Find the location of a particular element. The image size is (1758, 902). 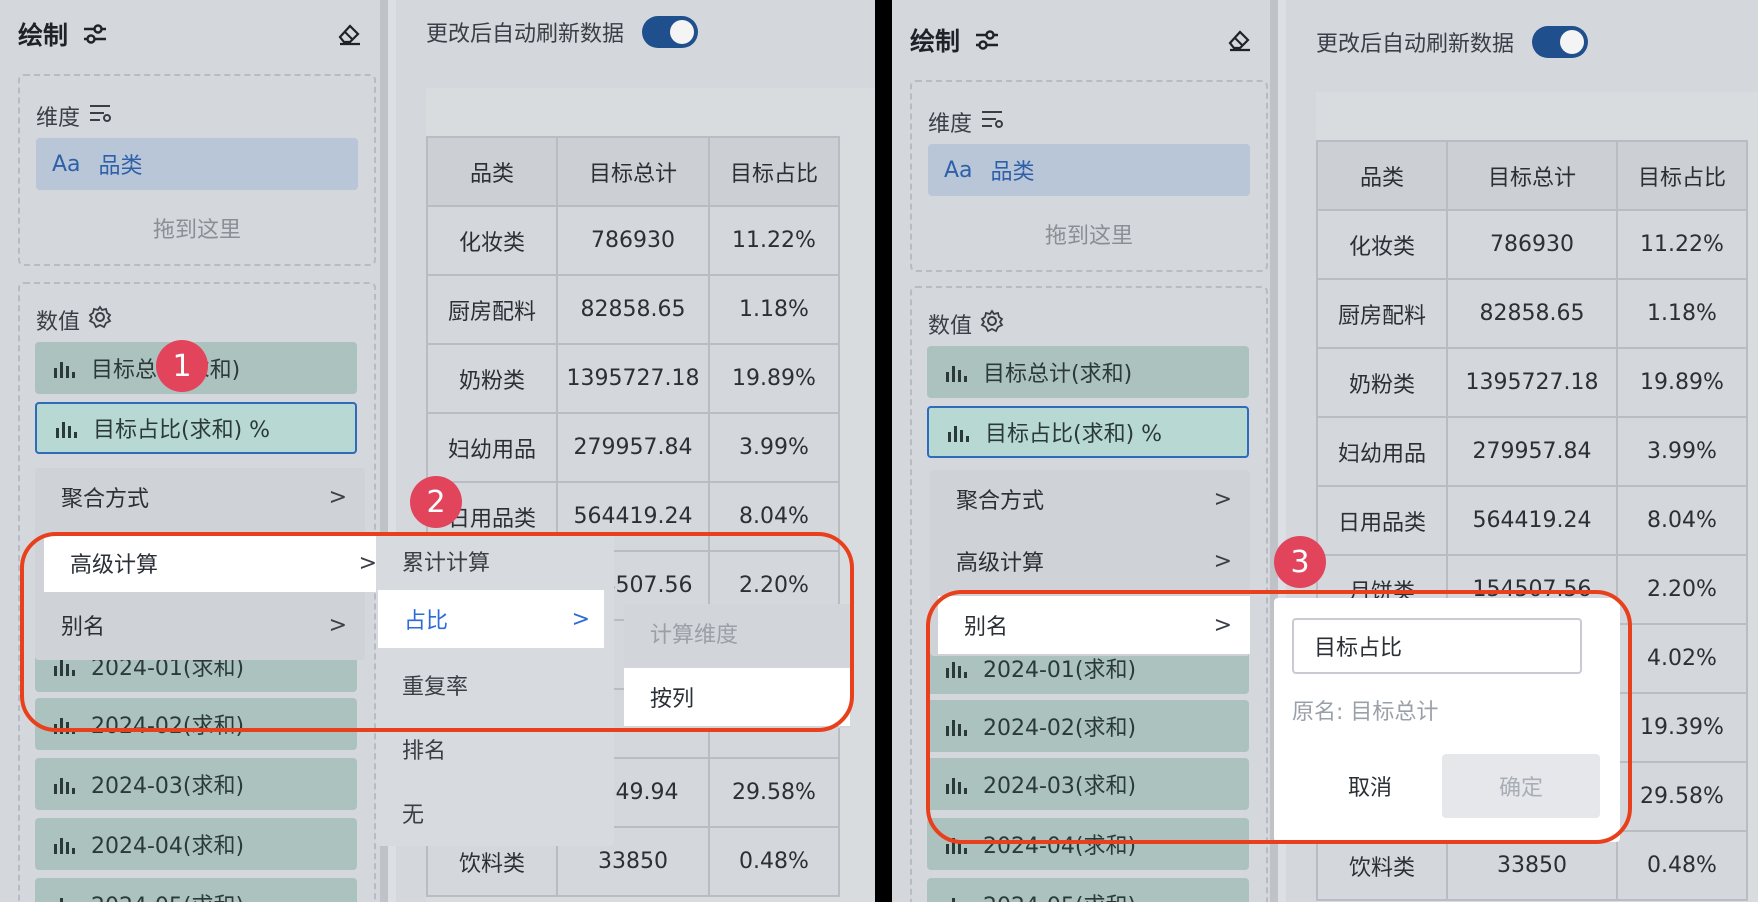

auto-refresh-row: 更改后自动刷新数据 is located at coordinates (1452, 42).